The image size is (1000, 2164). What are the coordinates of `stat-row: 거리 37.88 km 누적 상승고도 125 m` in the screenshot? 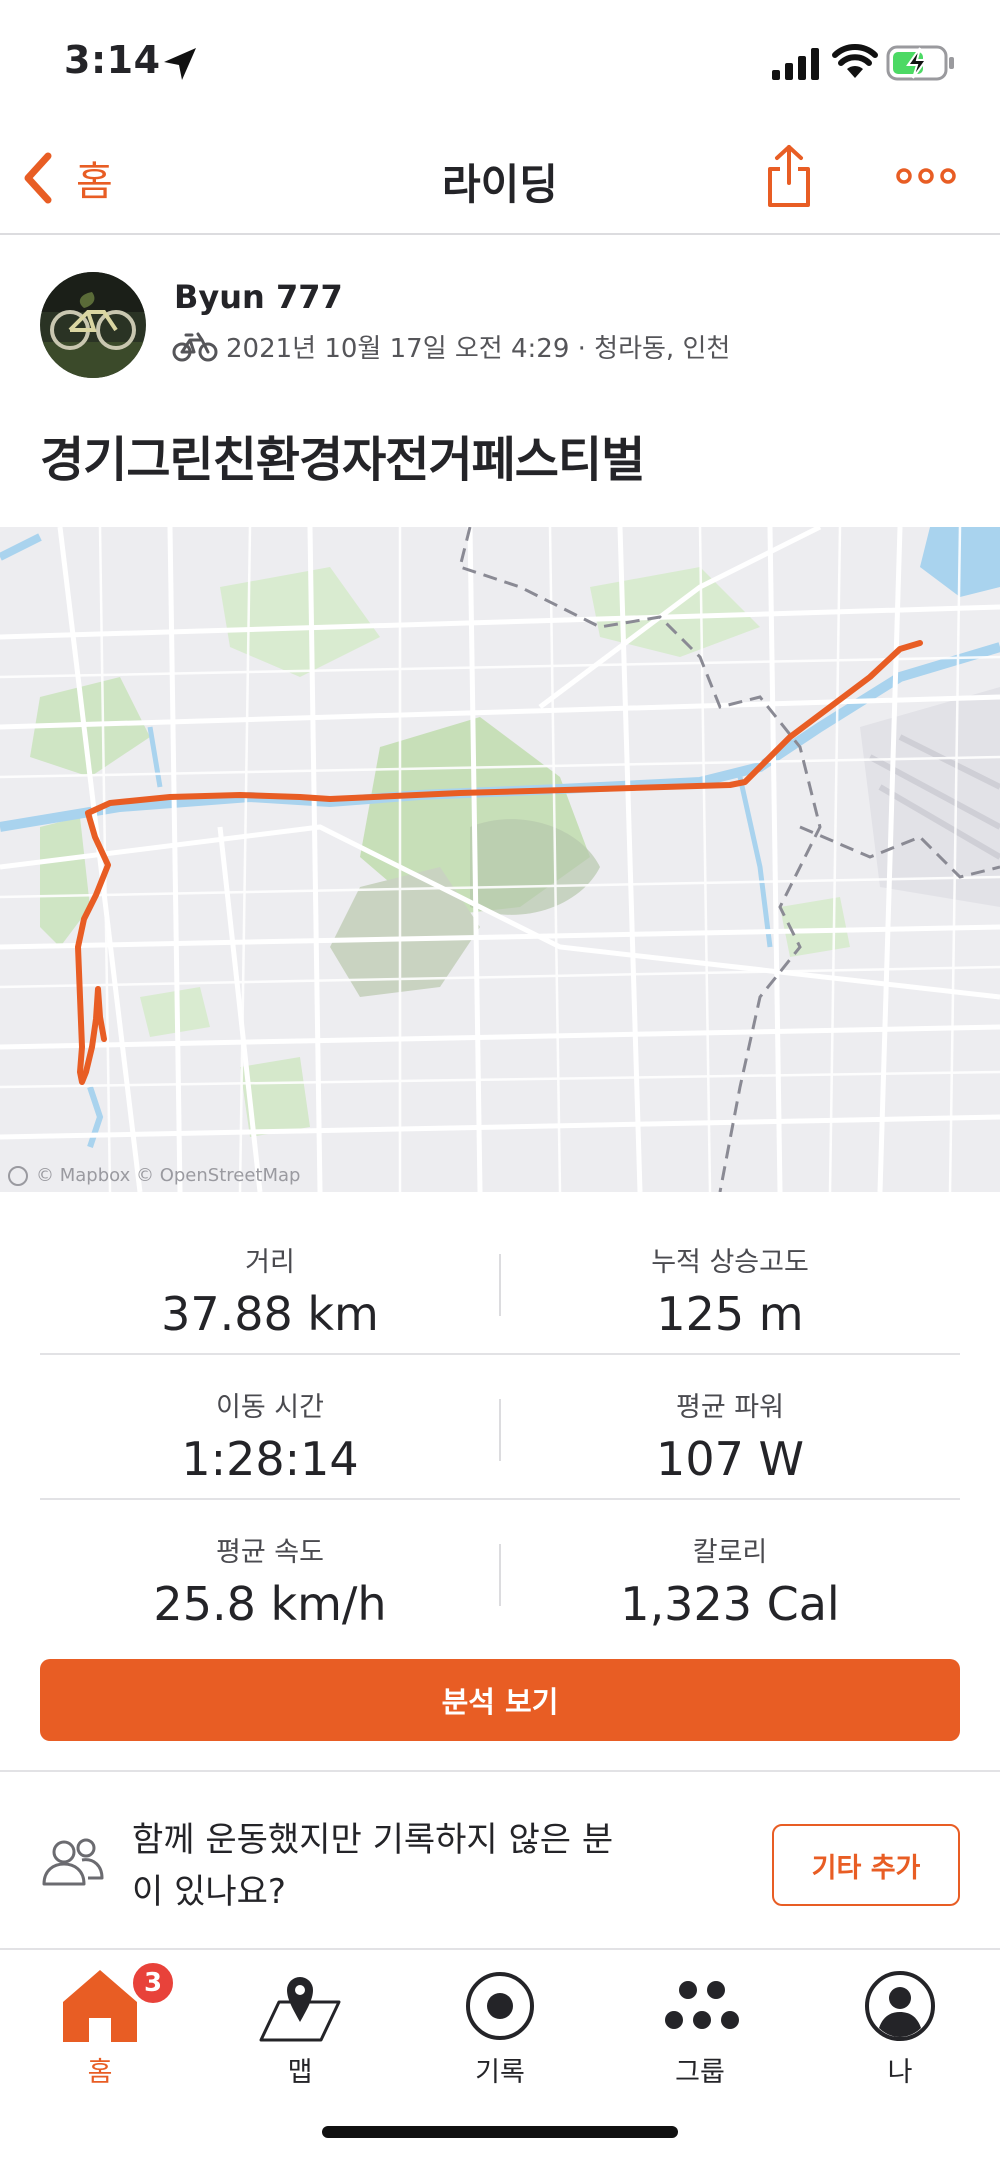 It's located at (500, 1282).